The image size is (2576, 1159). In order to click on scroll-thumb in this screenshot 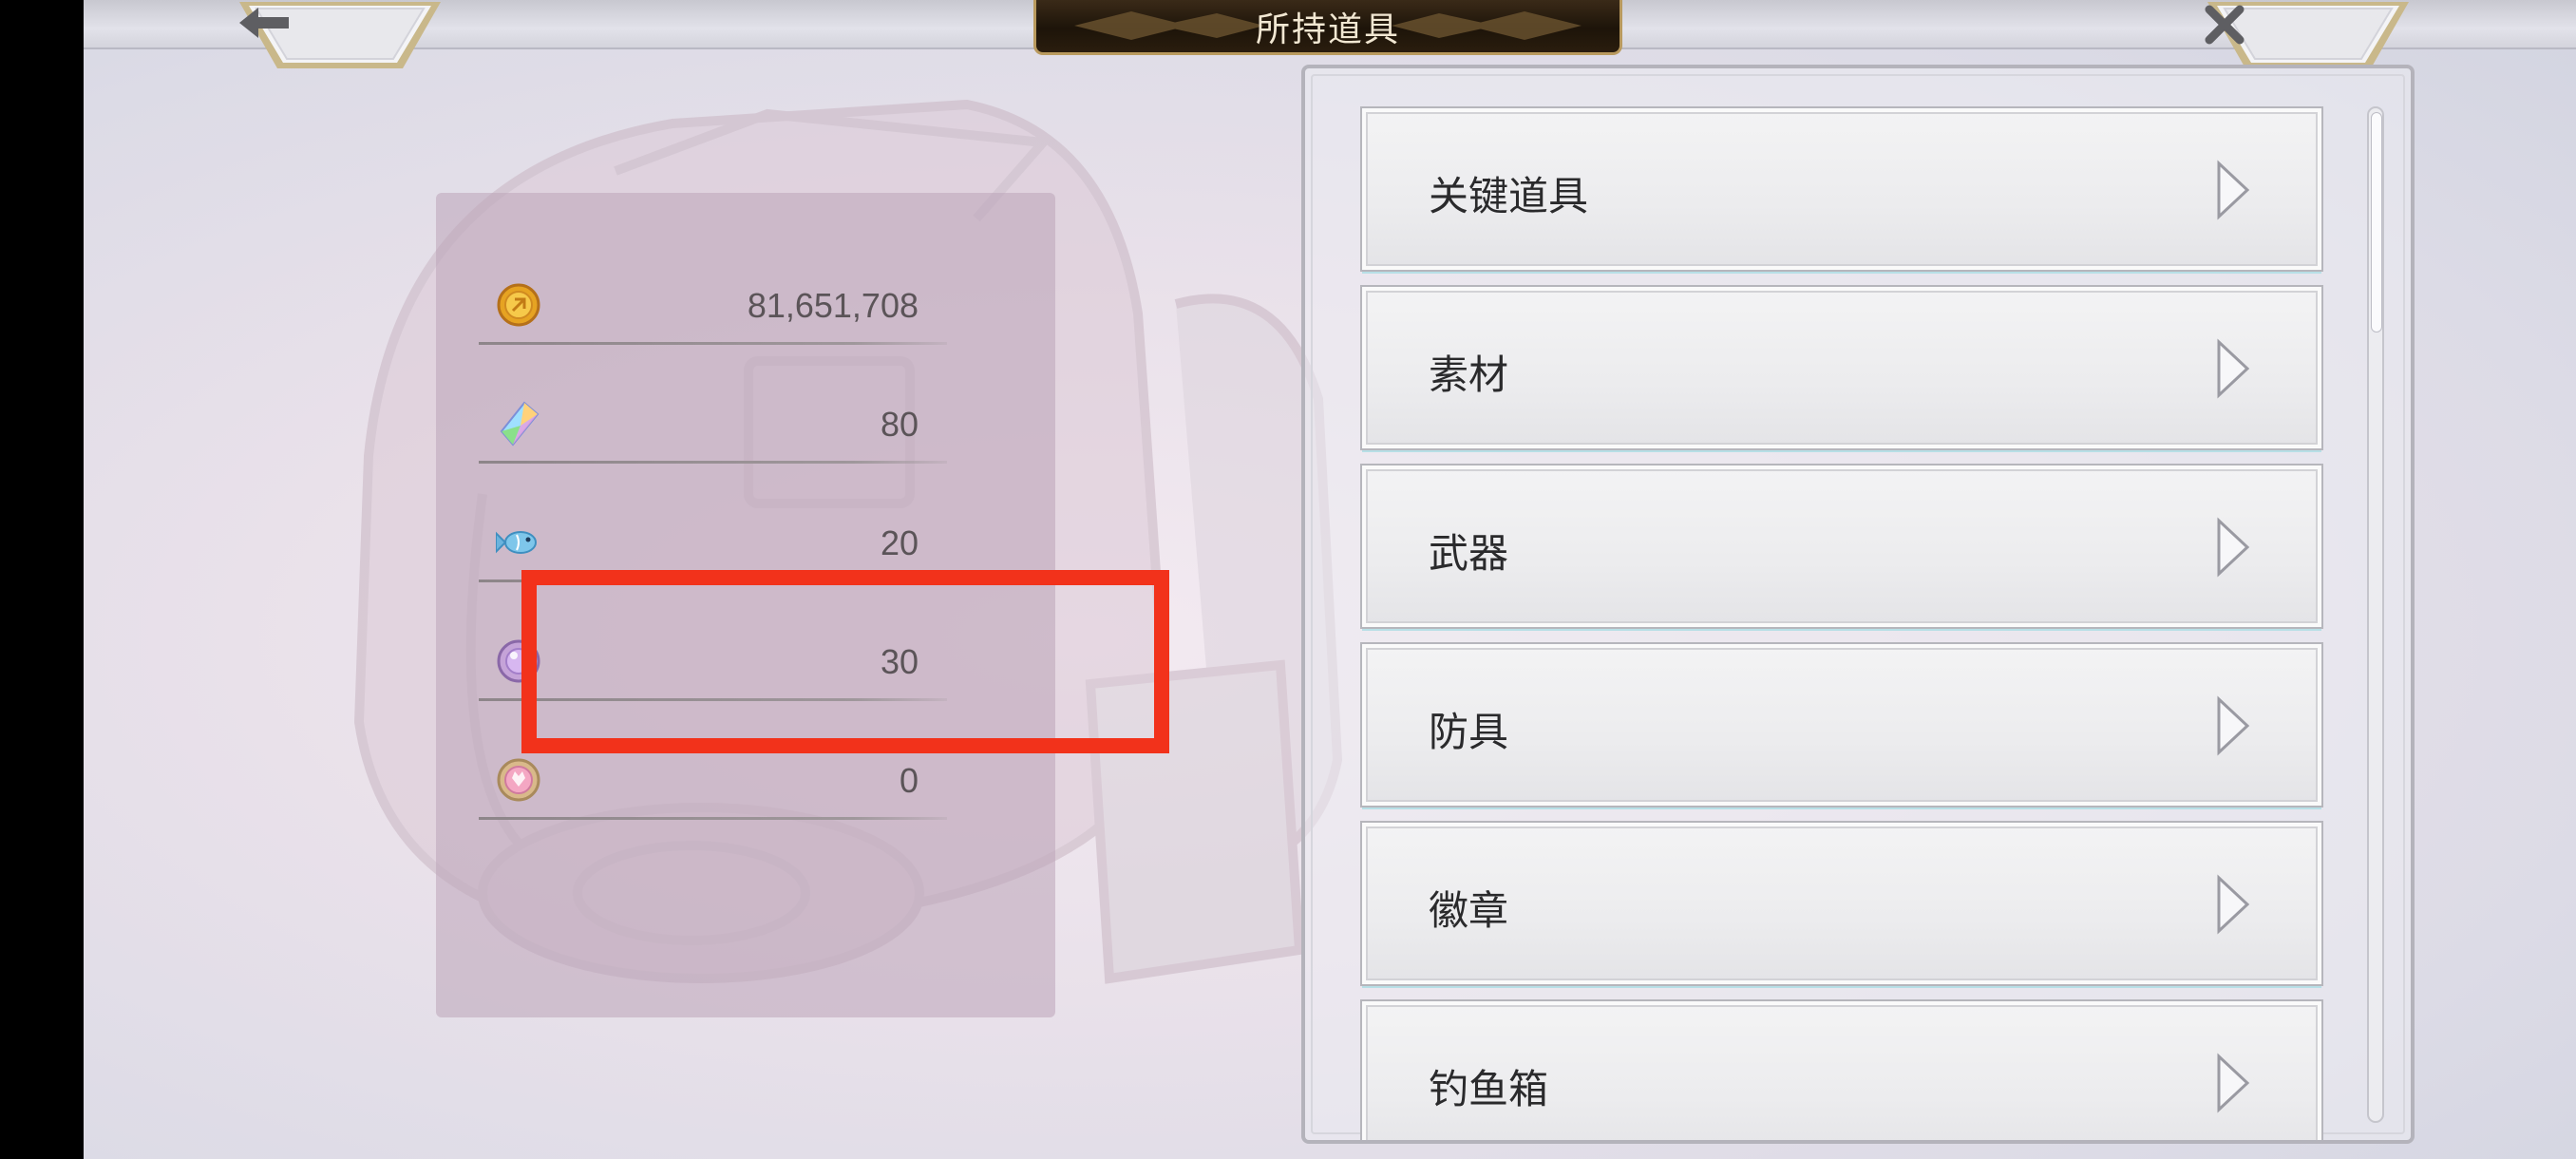, I will do `click(2376, 222)`.